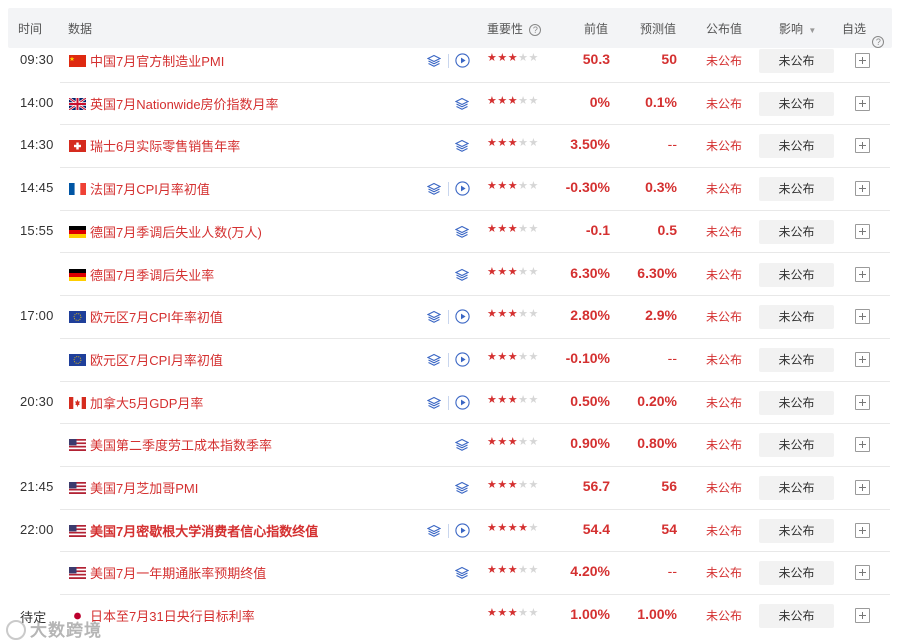  I want to click on event-name-link: 美国7月芝加哥PMI, so click(144, 487).